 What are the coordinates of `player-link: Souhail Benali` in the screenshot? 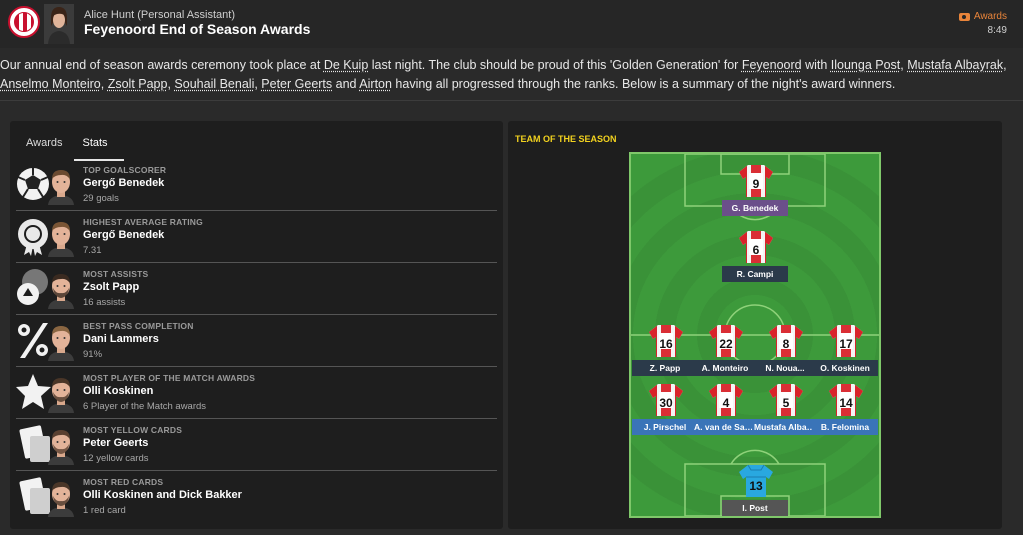 It's located at (214, 84).